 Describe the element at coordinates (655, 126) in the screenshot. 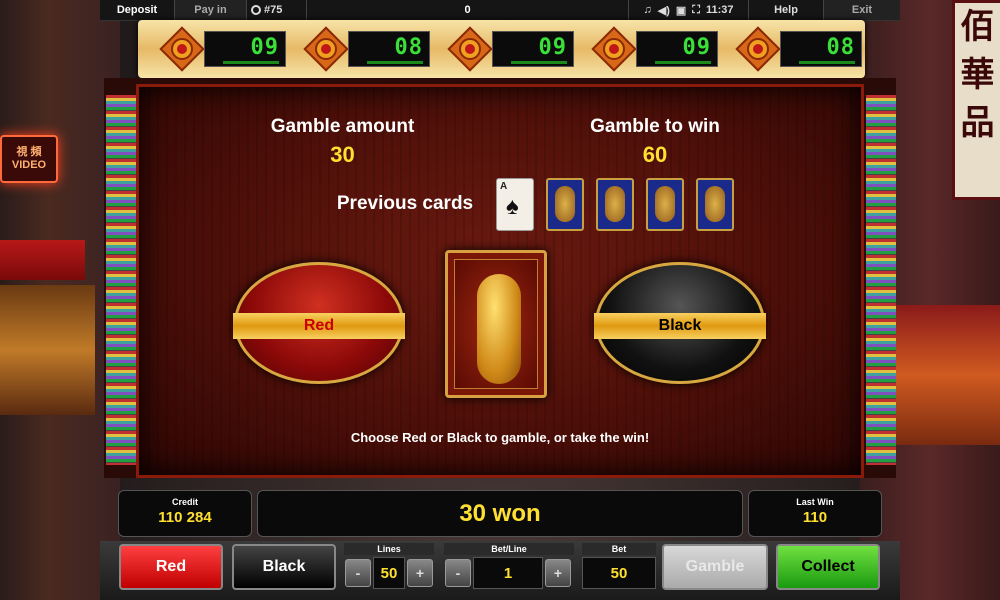

I see `gamble-to-win-label: Gamble to win` at that location.